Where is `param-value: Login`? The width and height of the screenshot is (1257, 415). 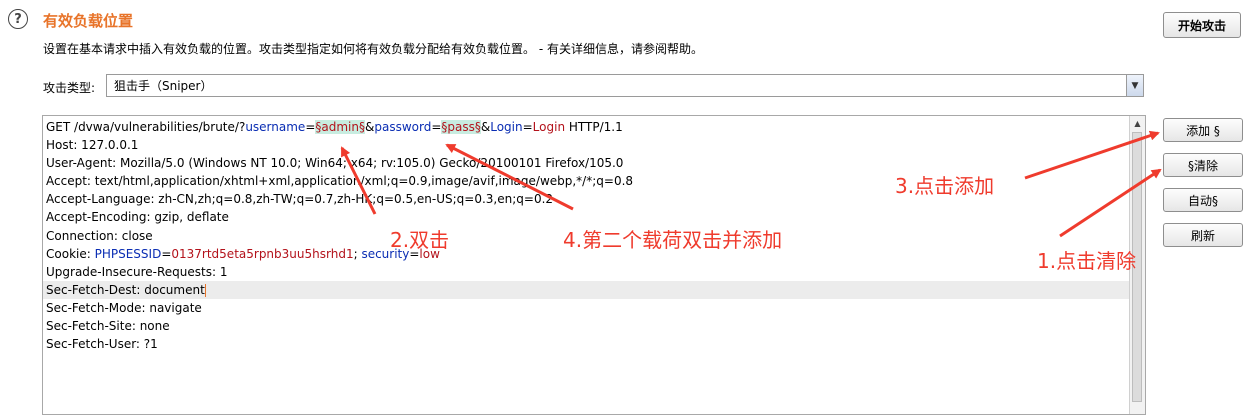
param-value: Login is located at coordinates (549, 127).